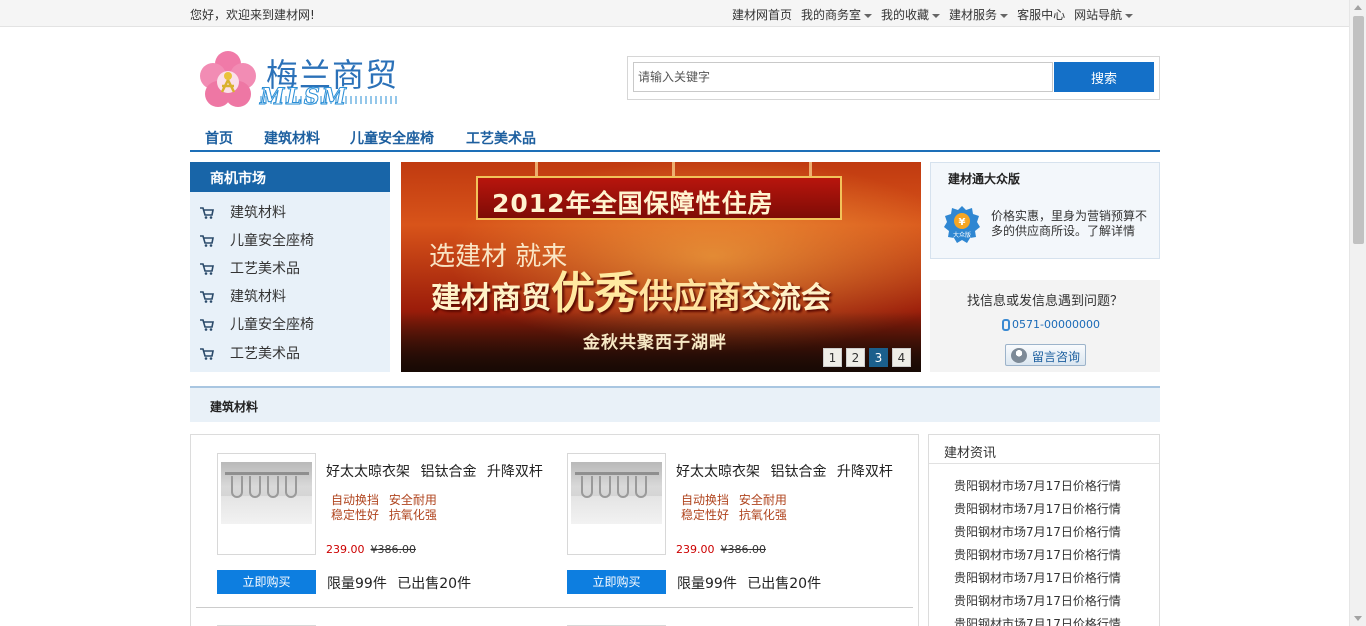 The image size is (1366, 626). I want to click on original-price: ¥386.00, so click(743, 549).